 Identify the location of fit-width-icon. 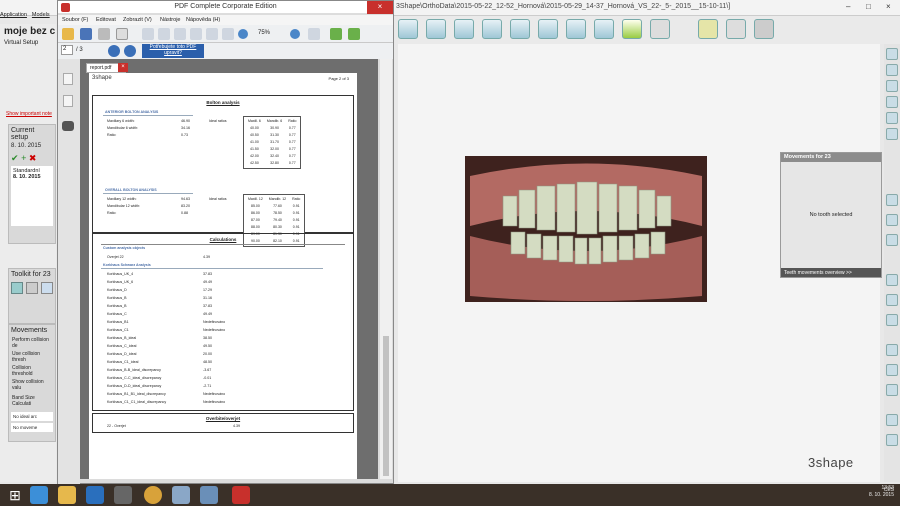
(212, 34).